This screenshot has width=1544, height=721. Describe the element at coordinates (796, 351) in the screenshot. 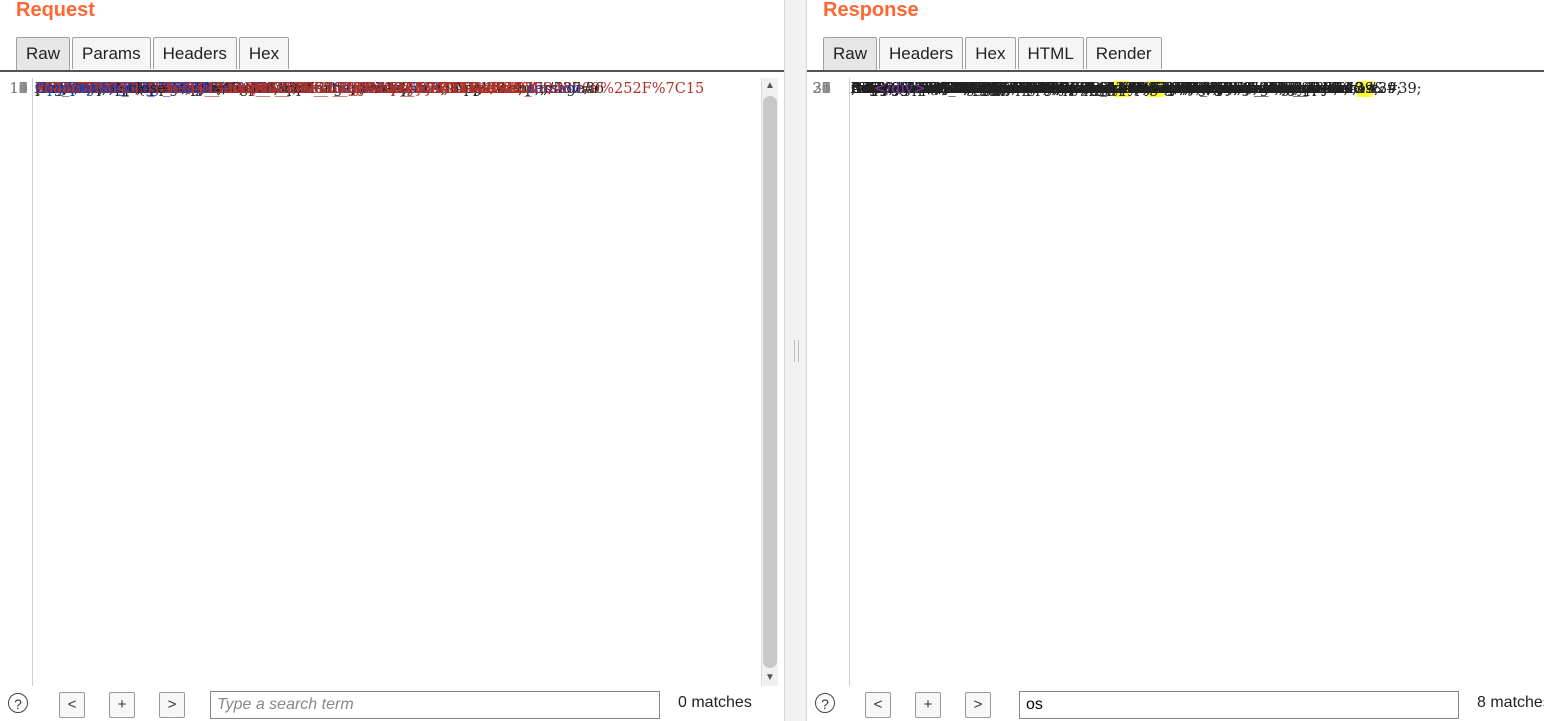

I see `divider-grip` at that location.